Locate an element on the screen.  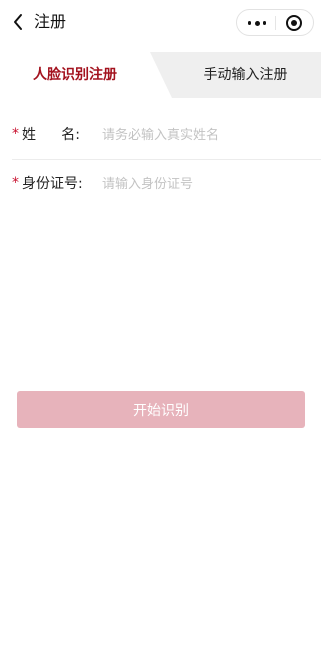
name-label: 姓 名: is located at coordinates (51, 135).